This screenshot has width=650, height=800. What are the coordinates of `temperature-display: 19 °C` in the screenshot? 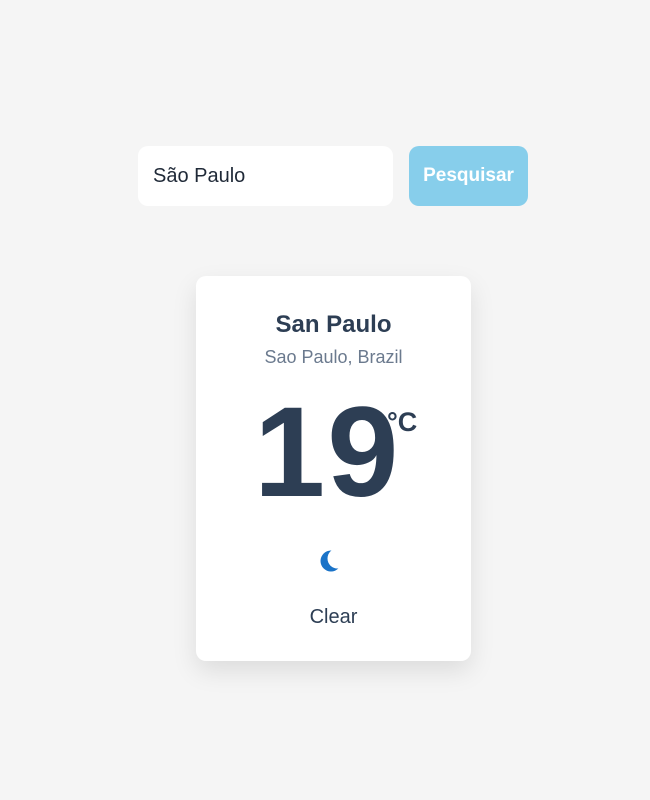 It's located at (333, 454).